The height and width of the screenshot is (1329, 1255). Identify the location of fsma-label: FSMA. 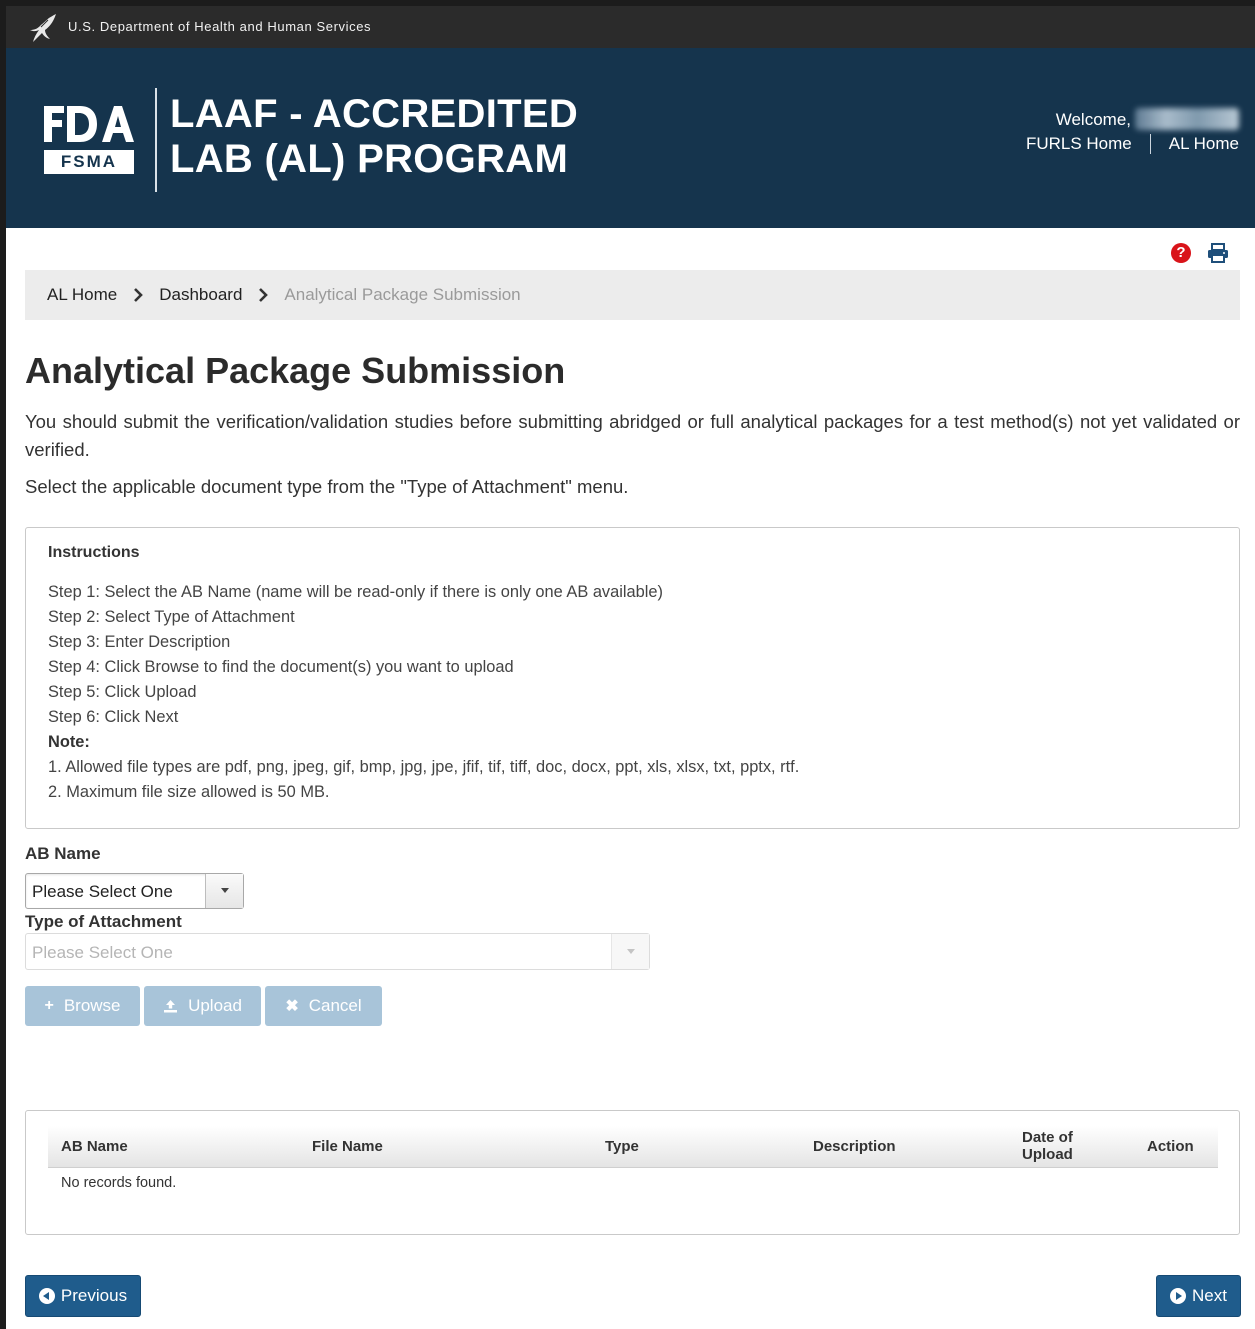
(89, 162).